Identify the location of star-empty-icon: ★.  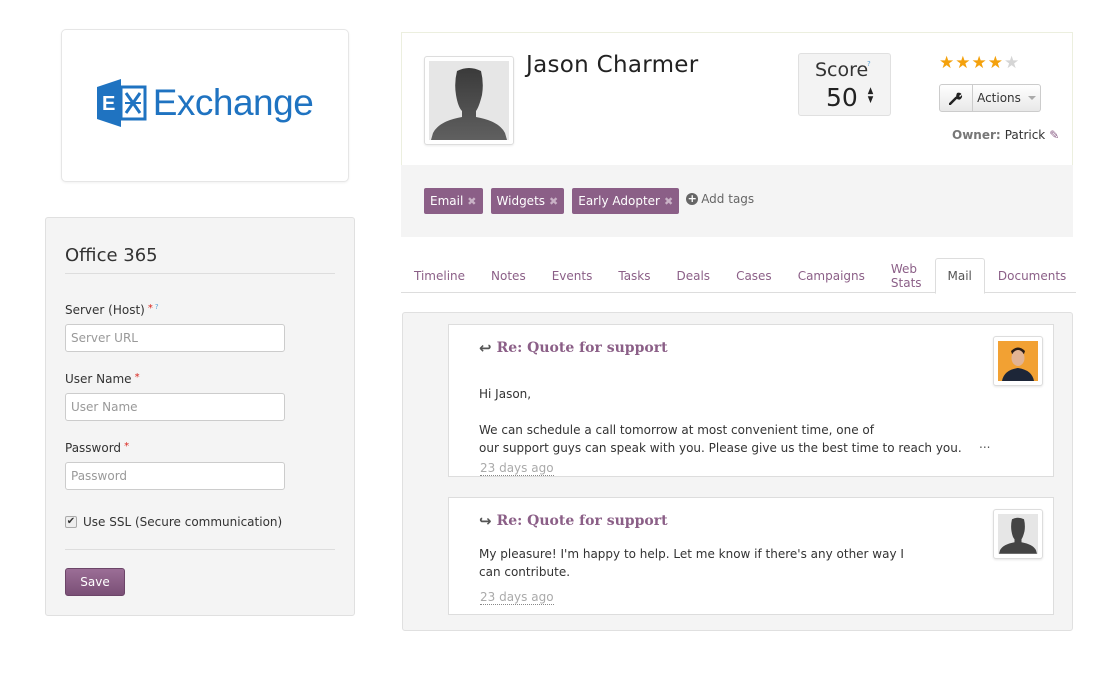
(1011, 63).